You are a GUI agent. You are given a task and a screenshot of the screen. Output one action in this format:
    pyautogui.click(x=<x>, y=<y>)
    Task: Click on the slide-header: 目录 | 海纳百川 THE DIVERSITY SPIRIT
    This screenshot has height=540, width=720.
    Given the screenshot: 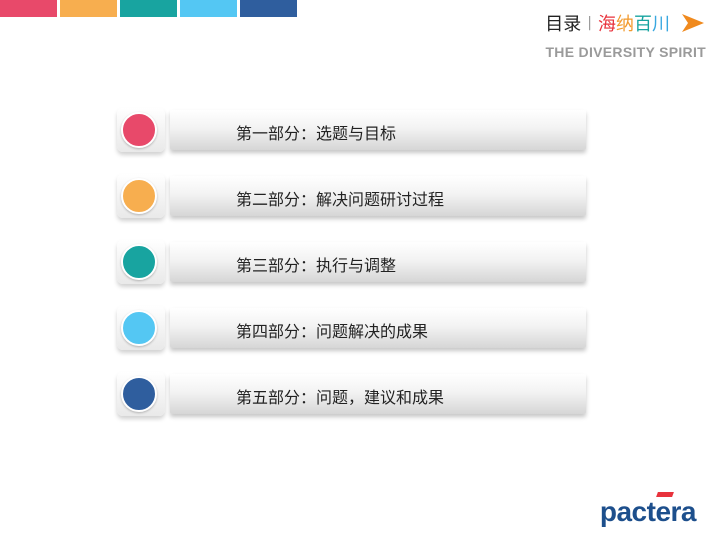 What is the action you would take?
    pyautogui.click(x=625, y=35)
    